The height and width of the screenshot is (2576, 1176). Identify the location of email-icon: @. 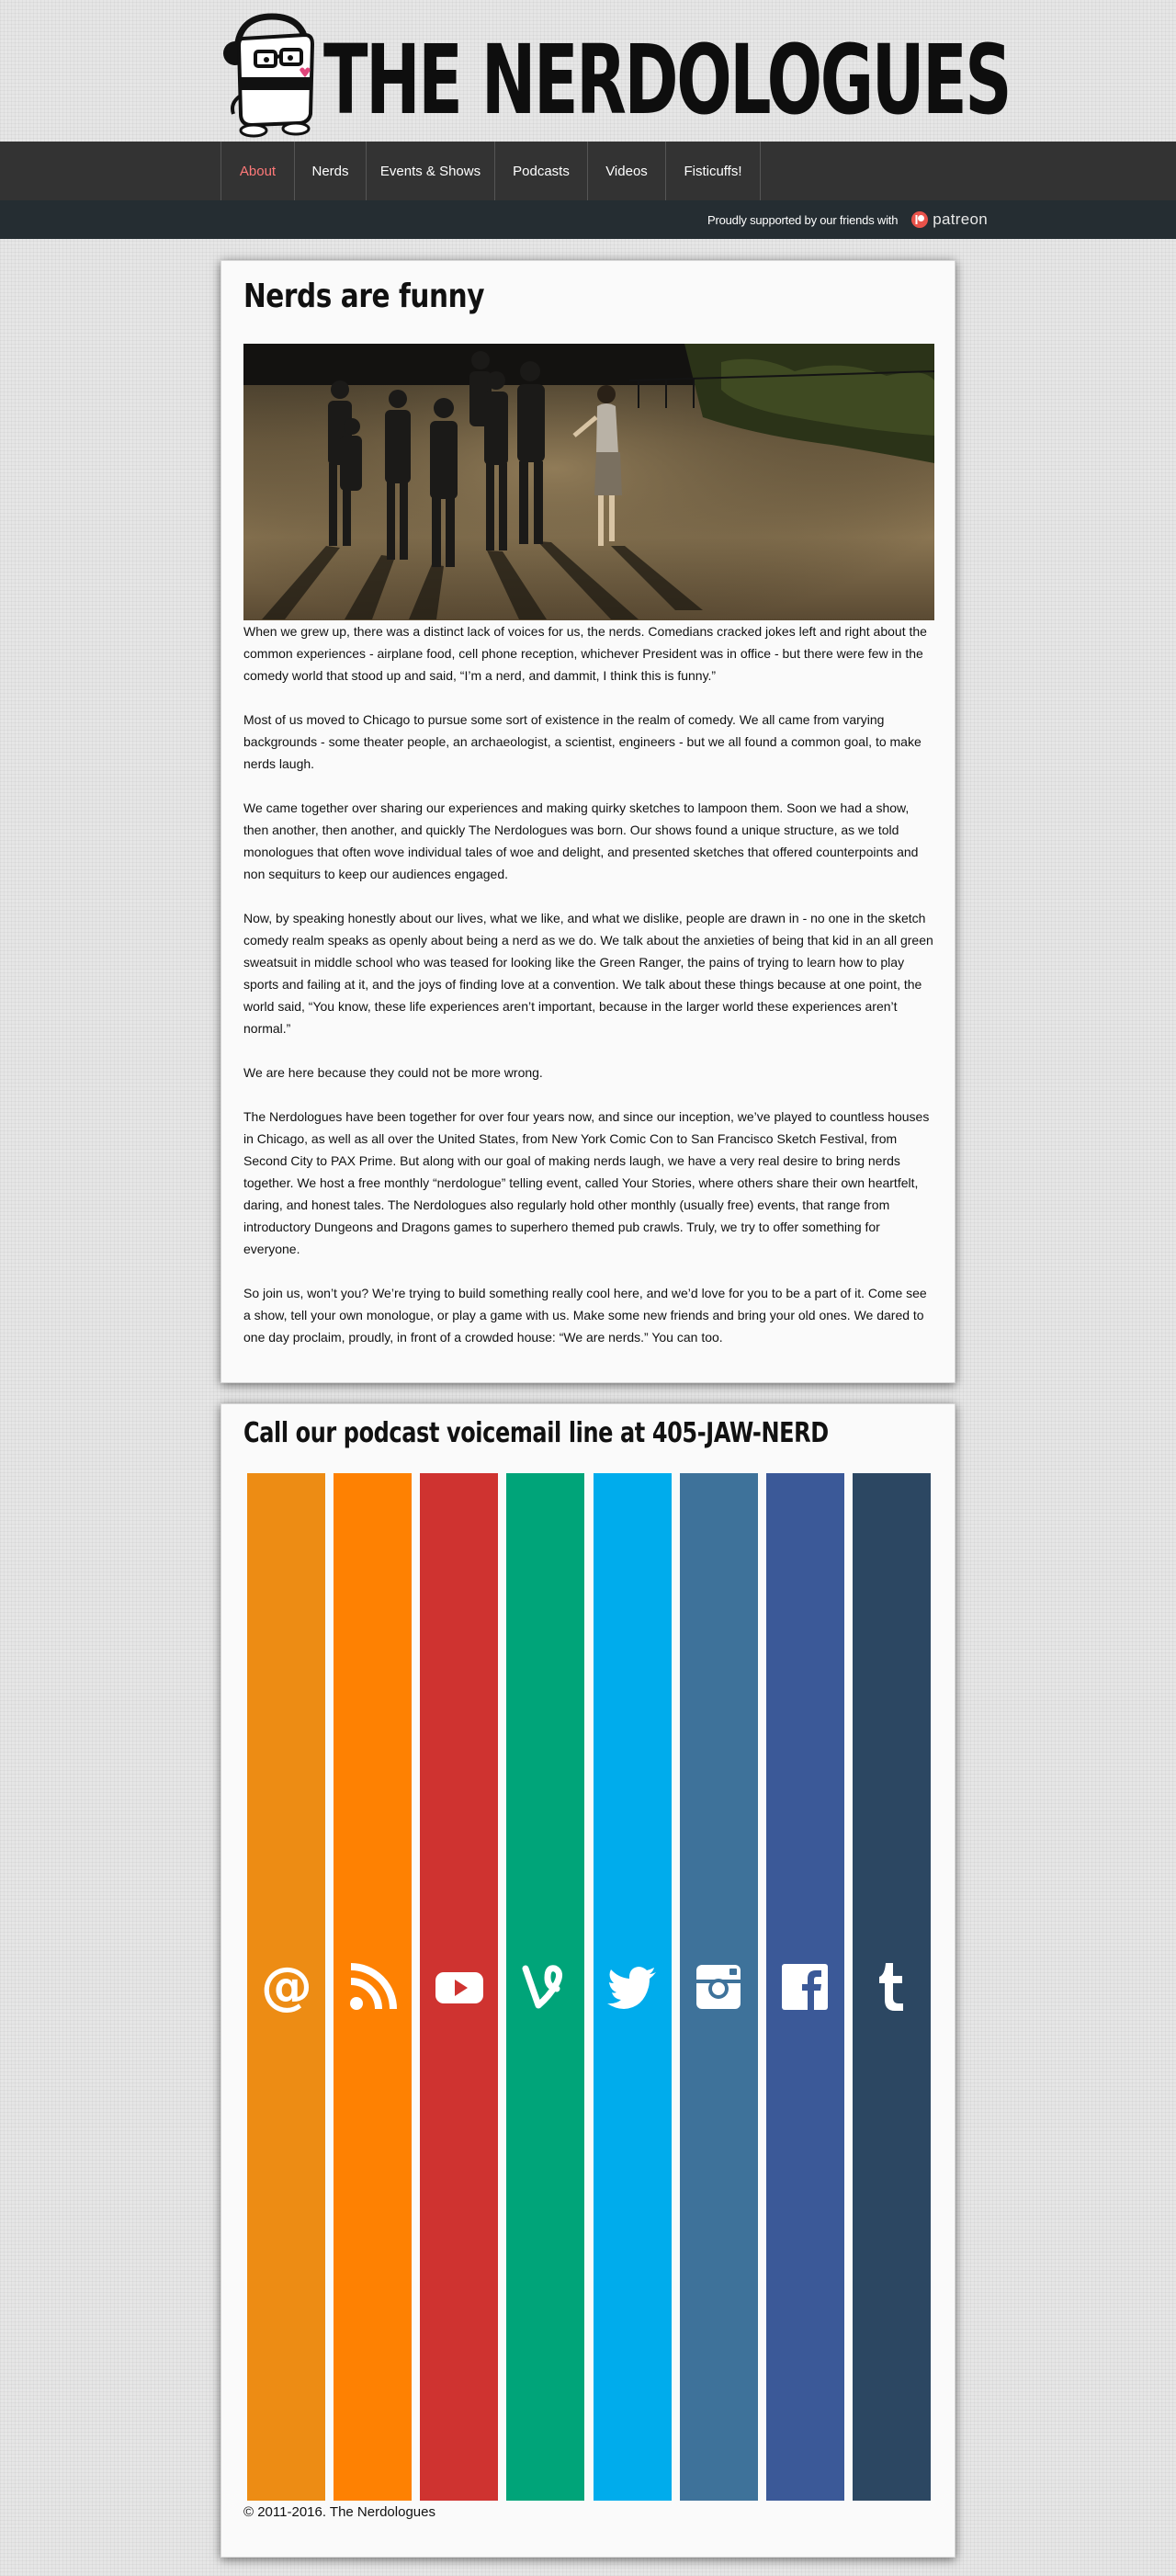
(286, 1987).